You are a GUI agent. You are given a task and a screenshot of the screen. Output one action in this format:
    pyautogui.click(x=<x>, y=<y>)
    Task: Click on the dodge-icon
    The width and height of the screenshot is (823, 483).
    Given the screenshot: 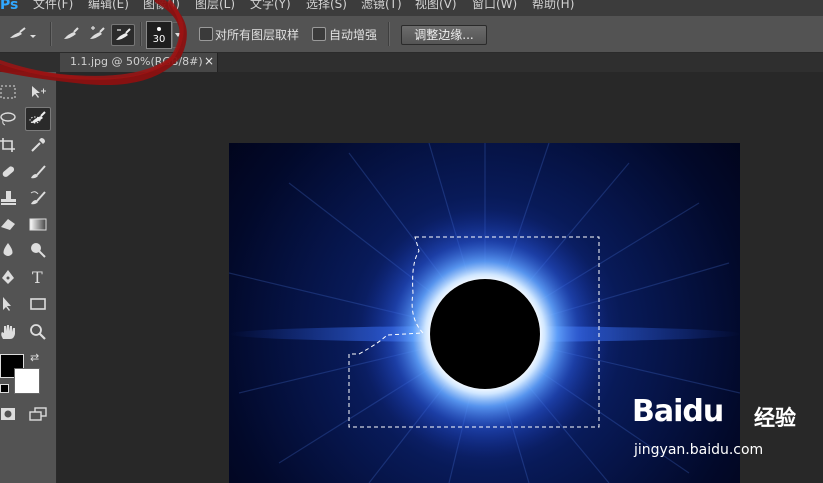 What is the action you would take?
    pyautogui.click(x=38, y=251)
    